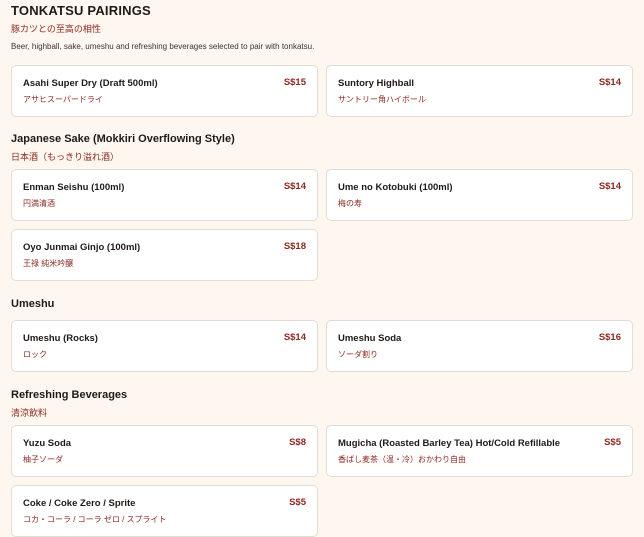 This screenshot has height=537, width=644. Describe the element at coordinates (402, 459) in the screenshot. I see `item-name-jp: 香ばし麦茶（温・冷）おかわり自由` at that location.